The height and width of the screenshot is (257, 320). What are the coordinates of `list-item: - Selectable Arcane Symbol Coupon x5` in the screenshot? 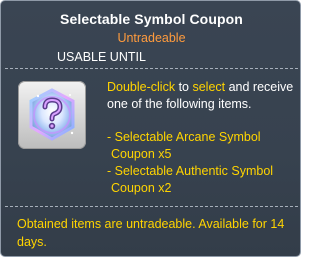 It's located at (202, 146).